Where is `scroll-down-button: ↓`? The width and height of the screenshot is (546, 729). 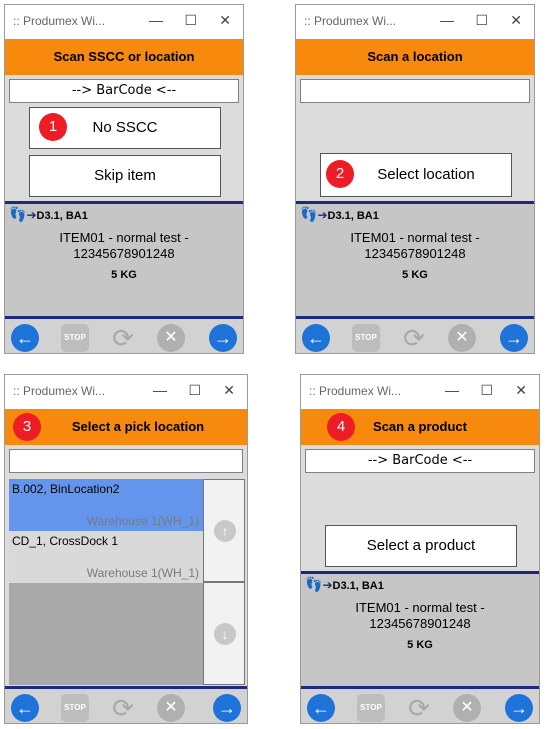
scroll-down-button: ↓ is located at coordinates (224, 633).